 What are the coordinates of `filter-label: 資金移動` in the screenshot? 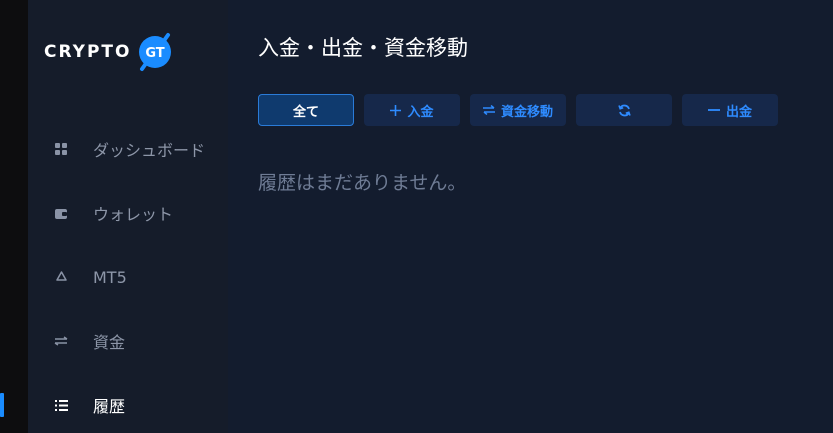 It's located at (526, 112).